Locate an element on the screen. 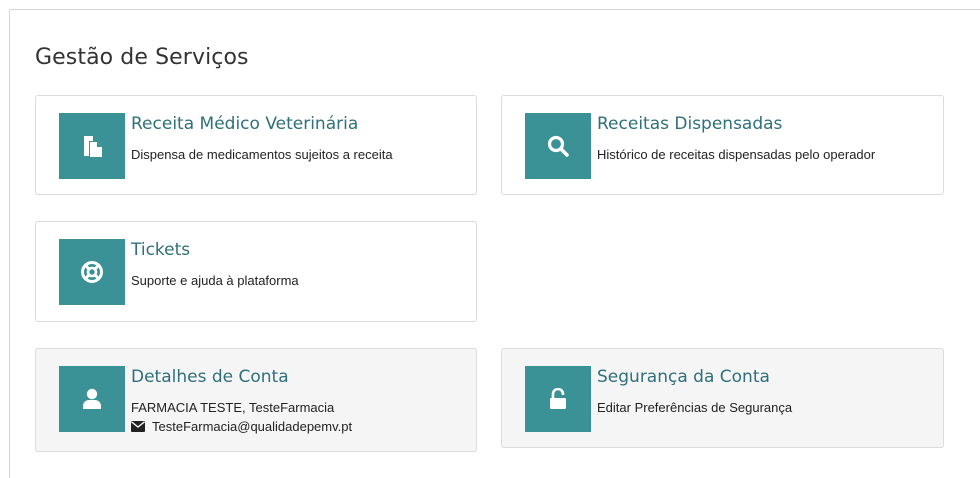  card-title: Receita Médico Veterinária is located at coordinates (245, 124).